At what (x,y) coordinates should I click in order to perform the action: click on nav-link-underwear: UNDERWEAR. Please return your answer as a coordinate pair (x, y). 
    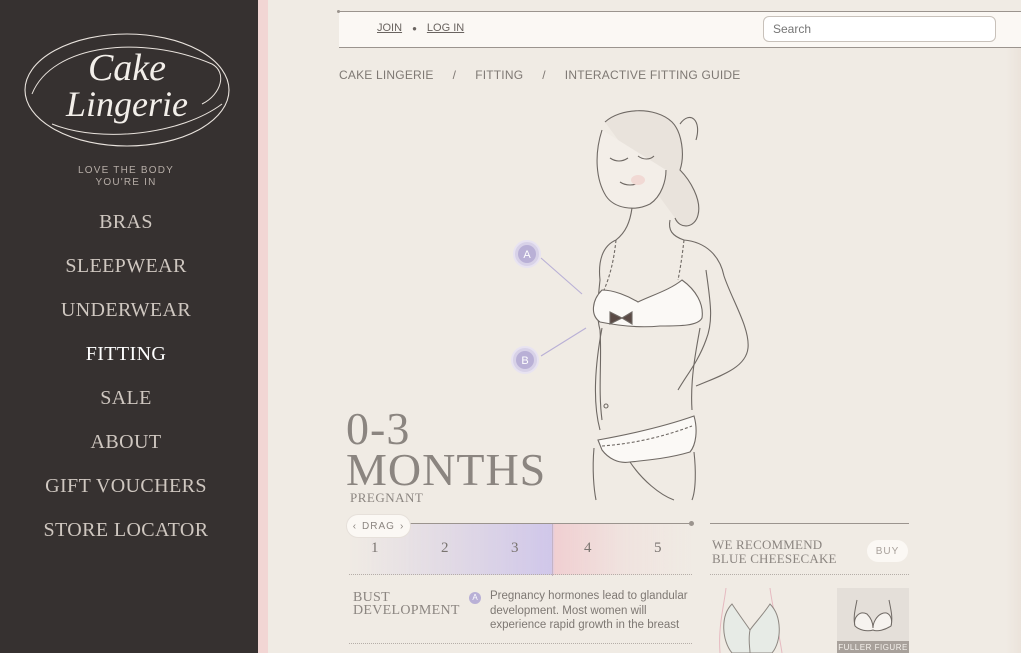
    Looking at the image, I should click on (126, 310).